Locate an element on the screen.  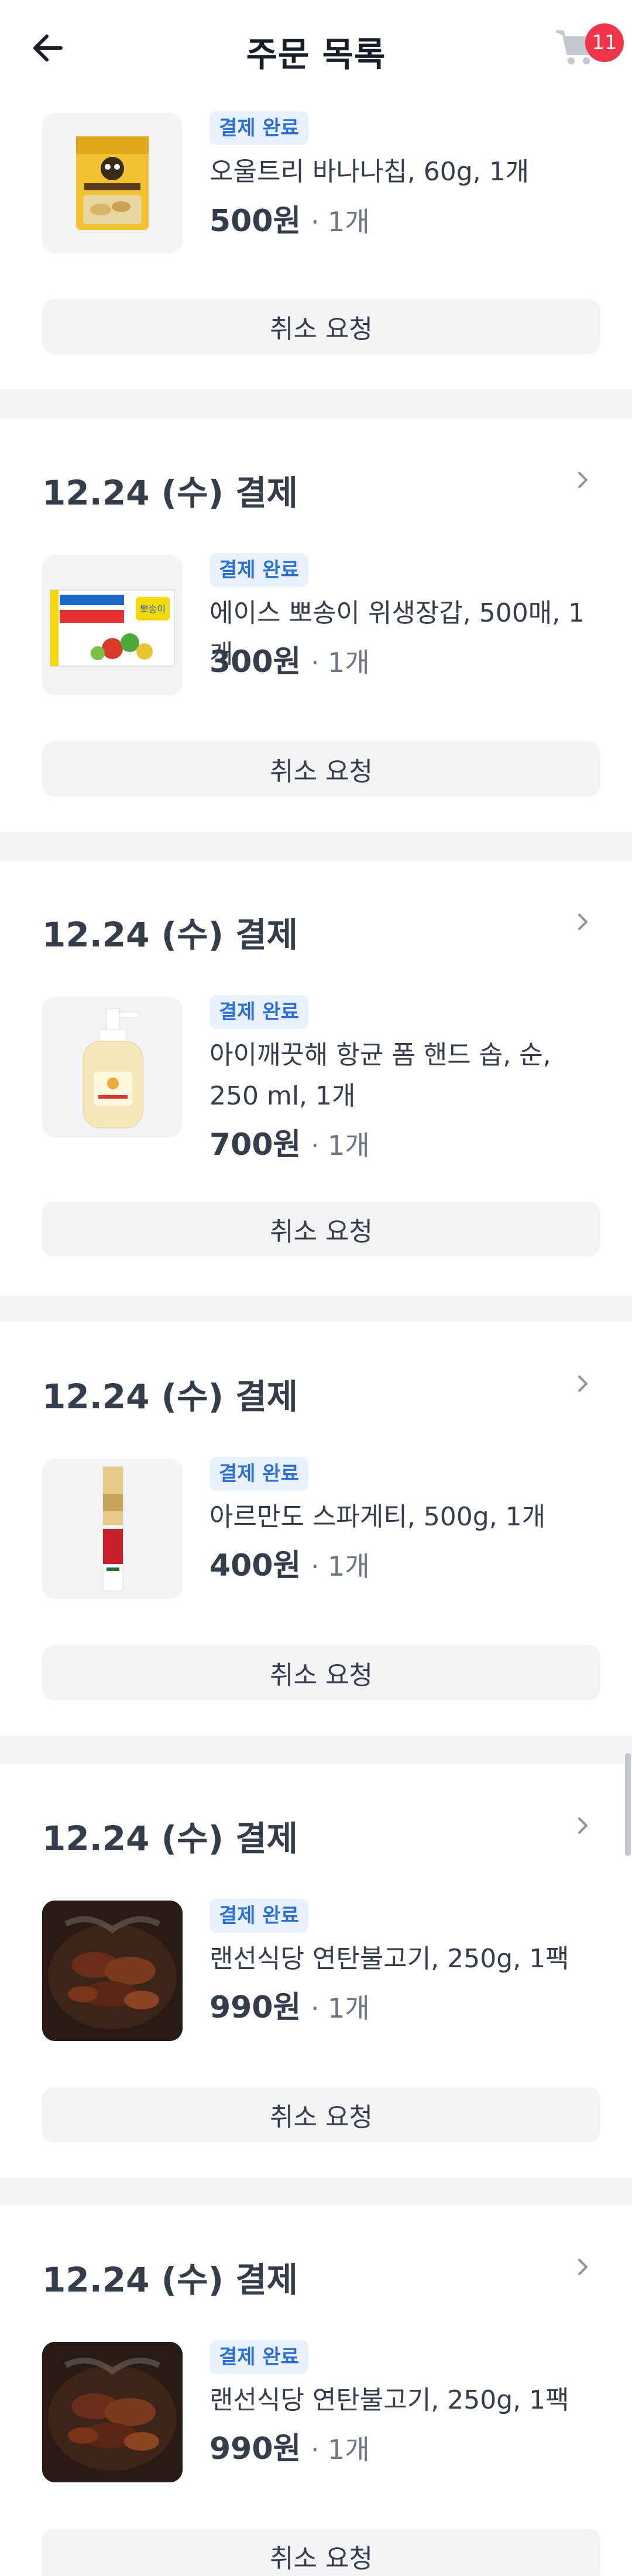
price-line: 300원 · 1개 is located at coordinates (289, 662).